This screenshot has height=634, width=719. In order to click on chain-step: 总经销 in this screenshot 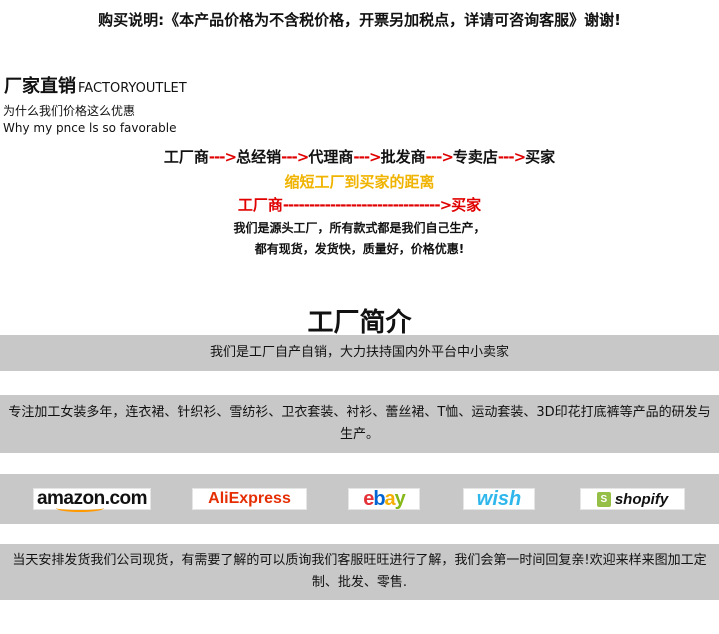, I will do `click(259, 157)`.